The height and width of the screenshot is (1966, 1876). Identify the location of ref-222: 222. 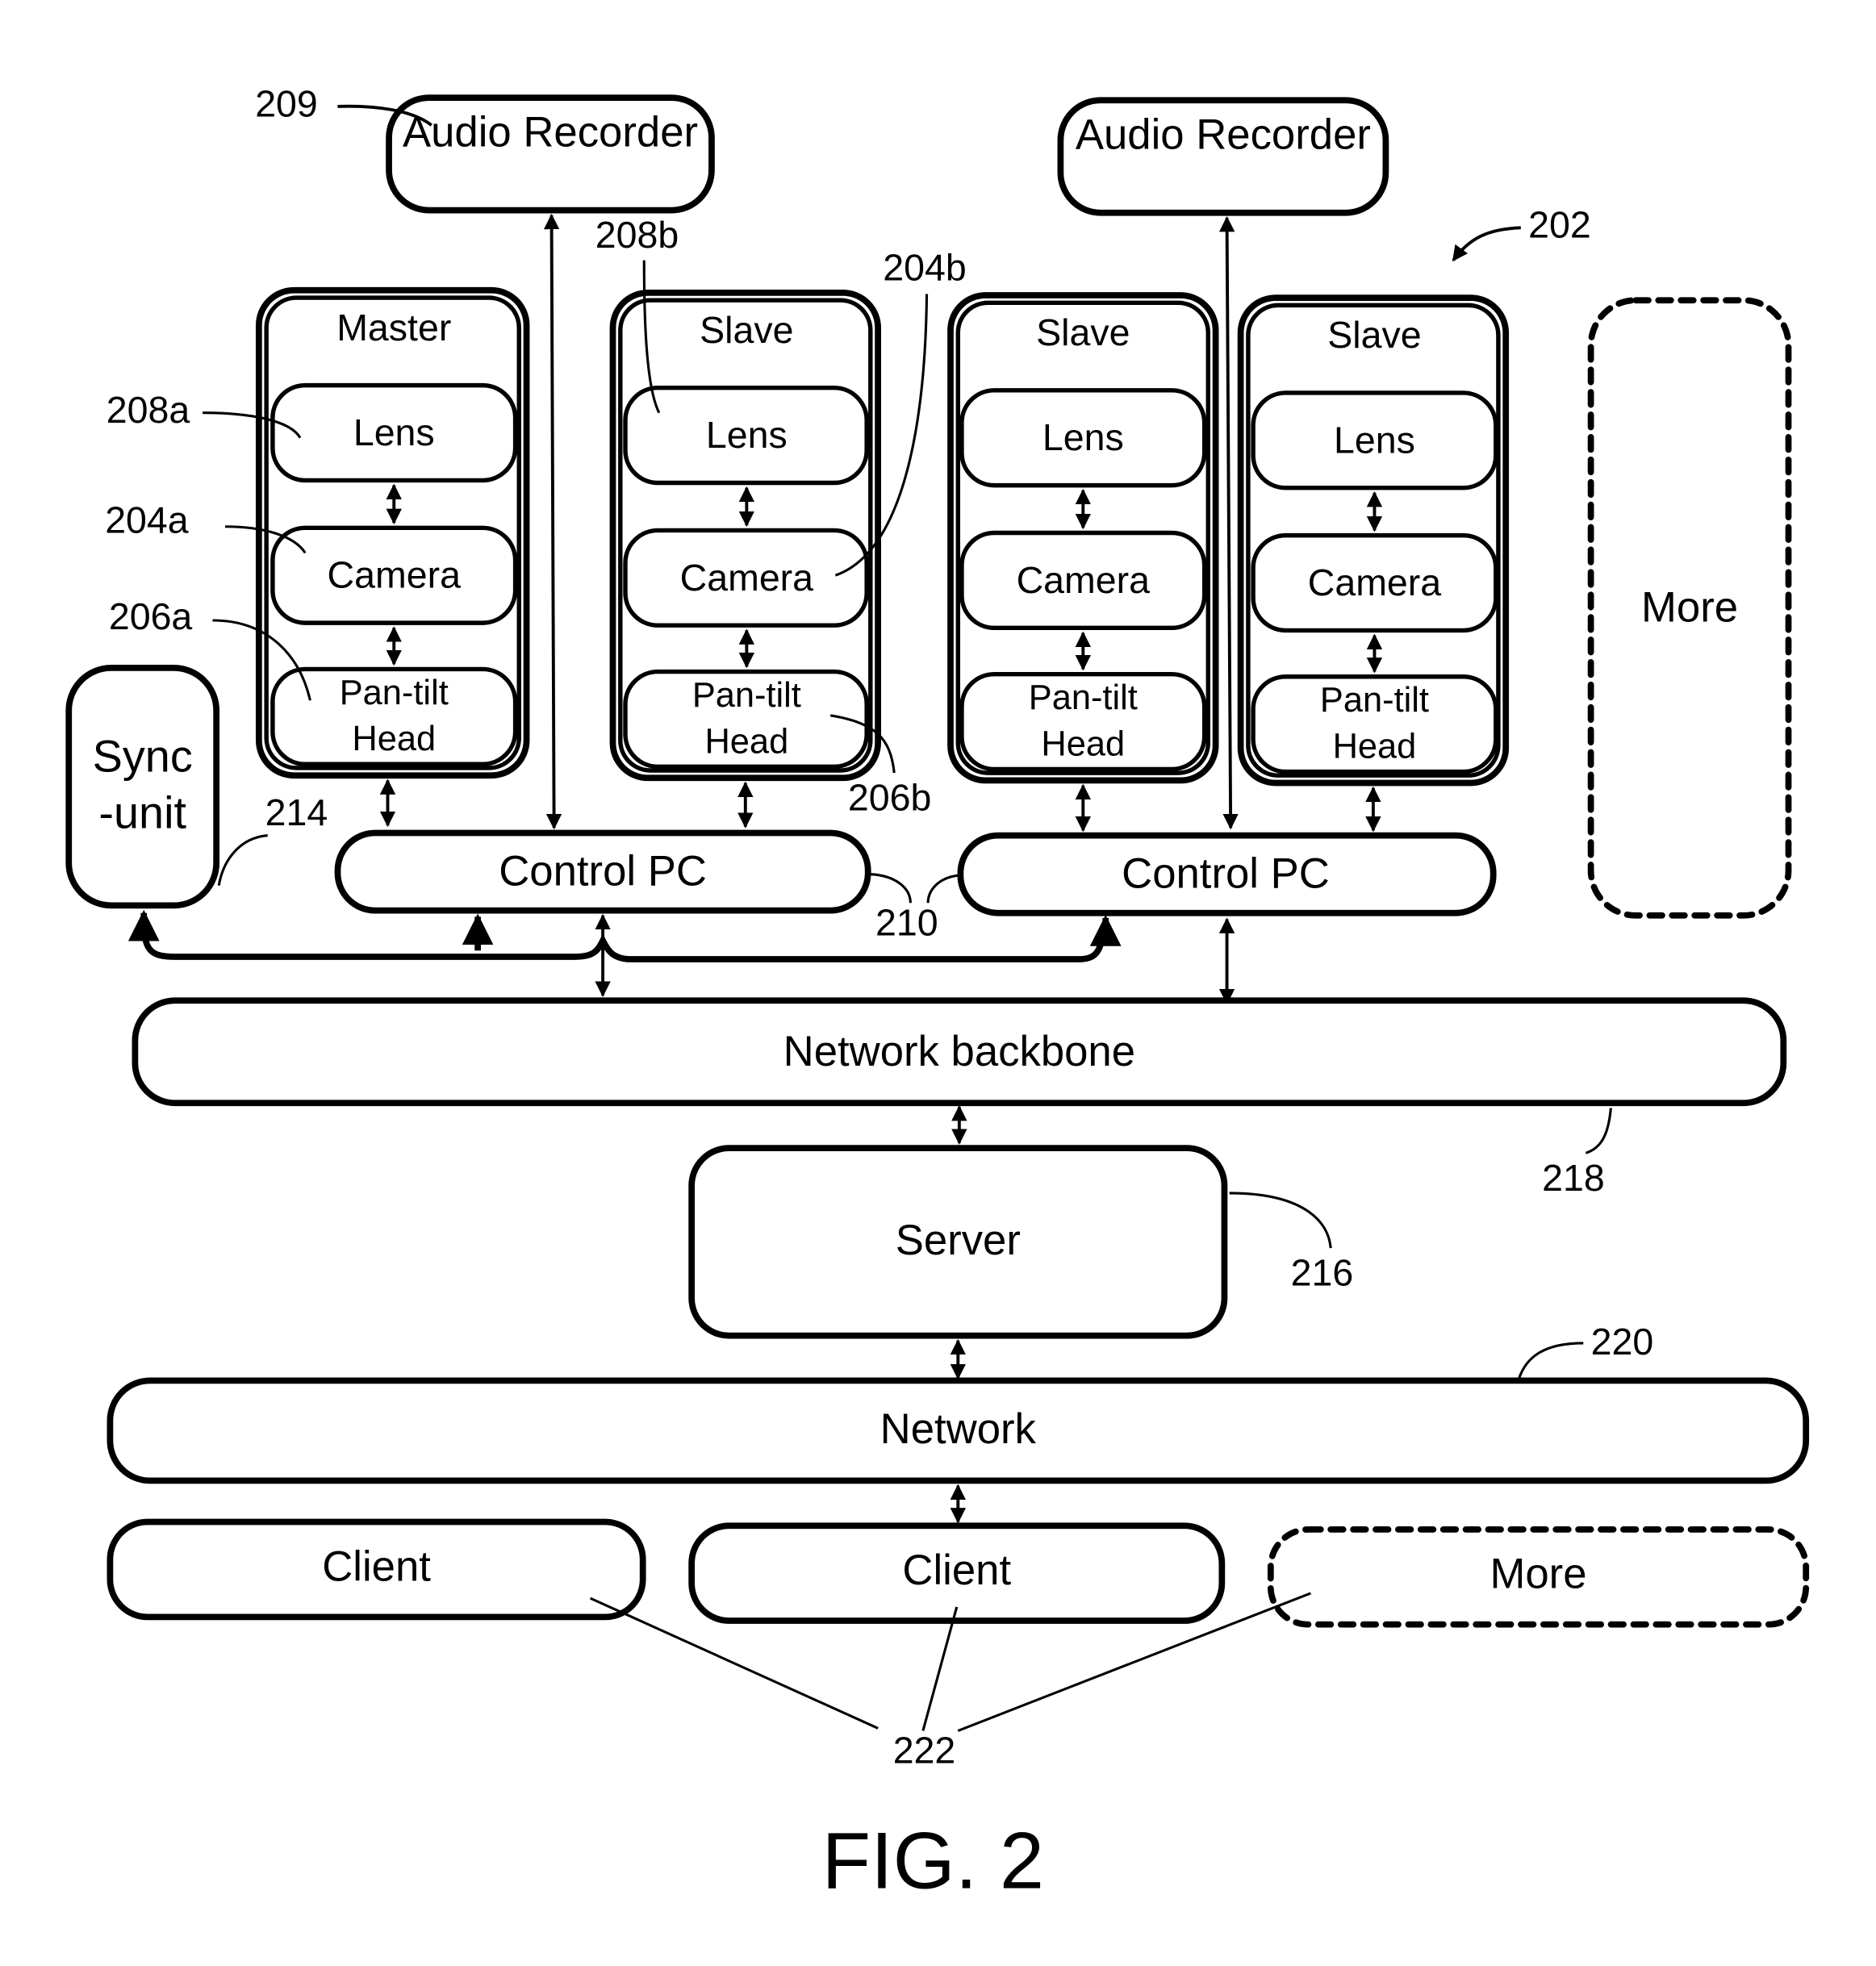
(924, 1751).